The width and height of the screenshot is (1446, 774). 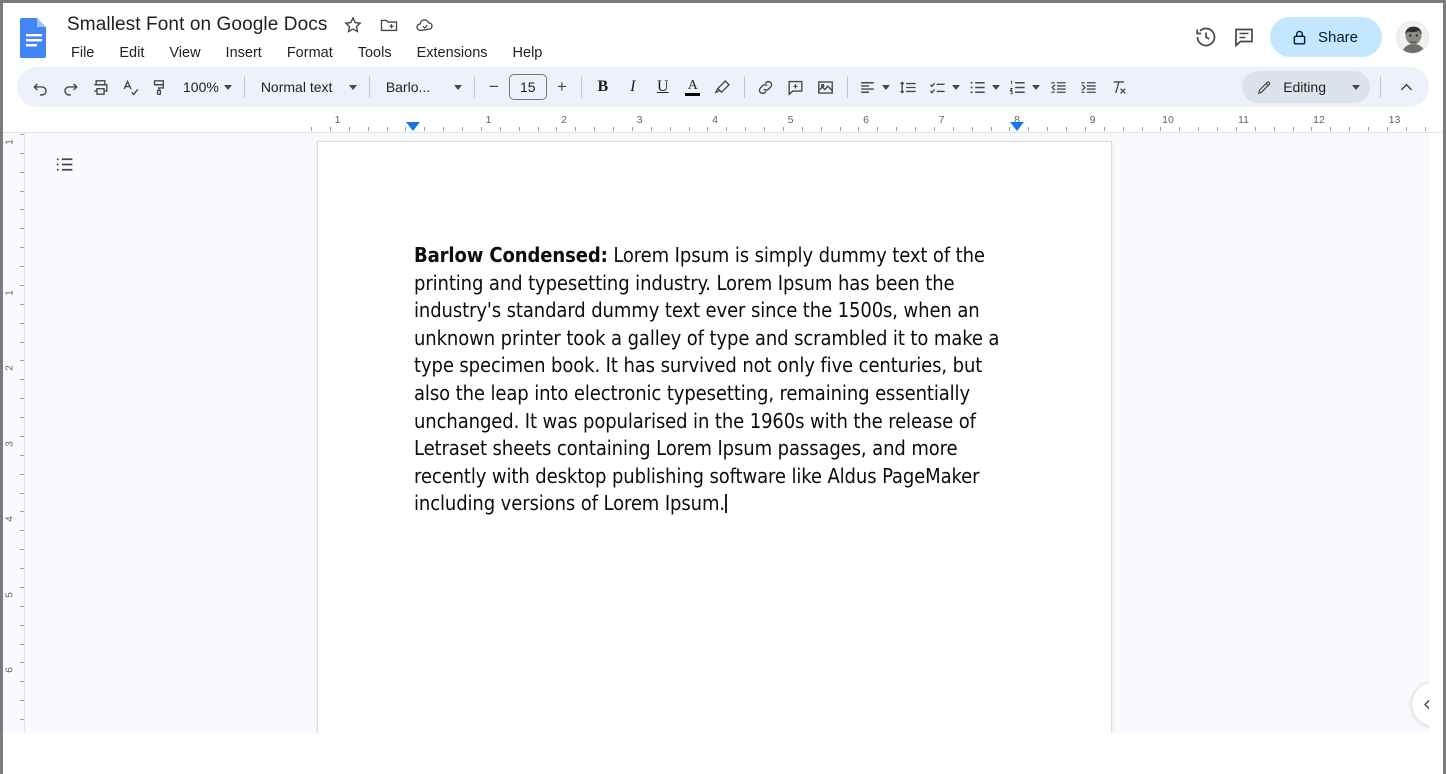 What do you see at coordinates (10, 368) in the screenshot?
I see `vruler-number: 2` at bounding box center [10, 368].